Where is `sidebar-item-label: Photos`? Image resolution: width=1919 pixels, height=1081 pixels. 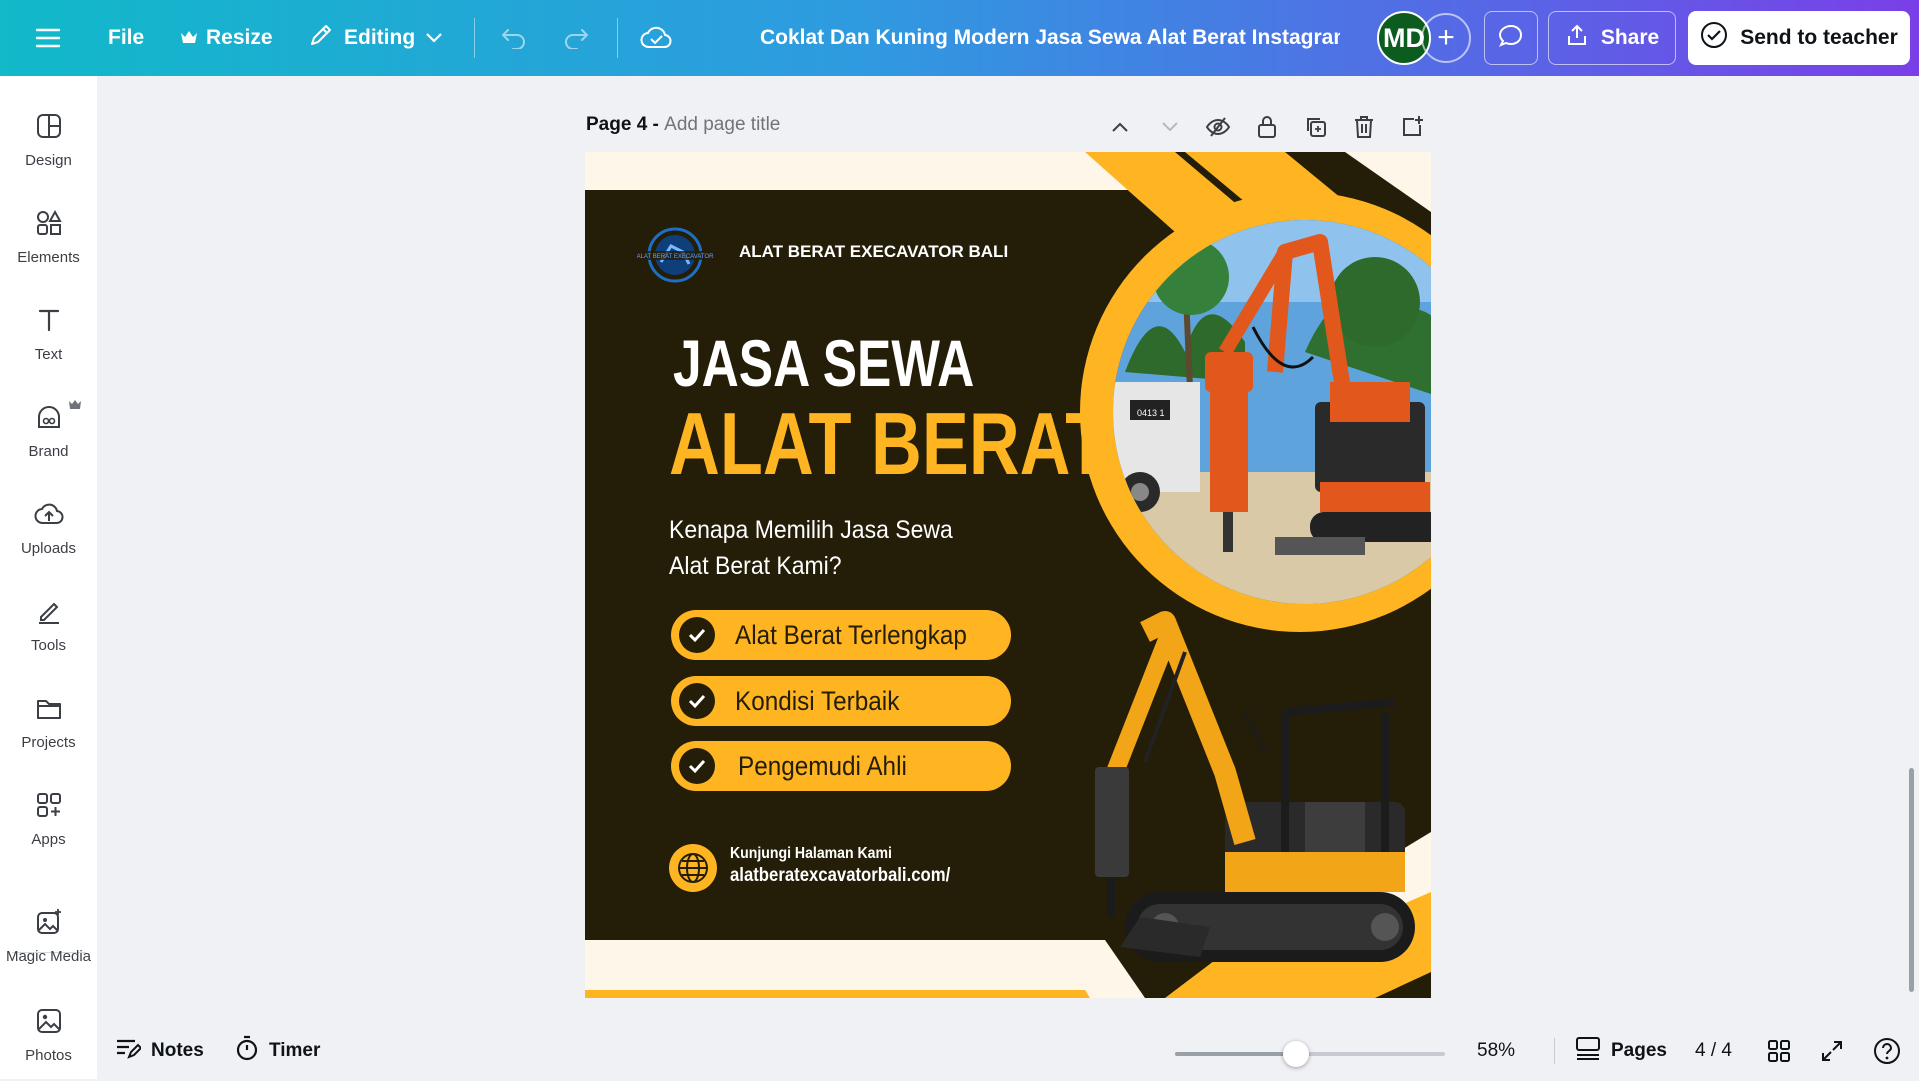 sidebar-item-label: Photos is located at coordinates (48, 1055).